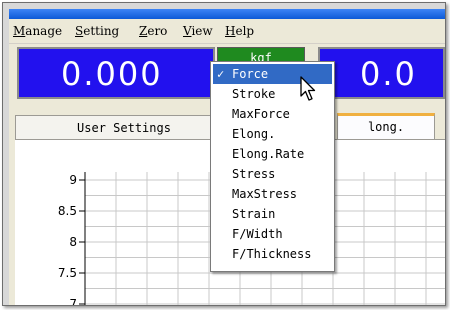 This screenshot has width=450, height=310. Describe the element at coordinates (124, 127) in the screenshot. I see `tab-user-settings: User Settings` at that location.